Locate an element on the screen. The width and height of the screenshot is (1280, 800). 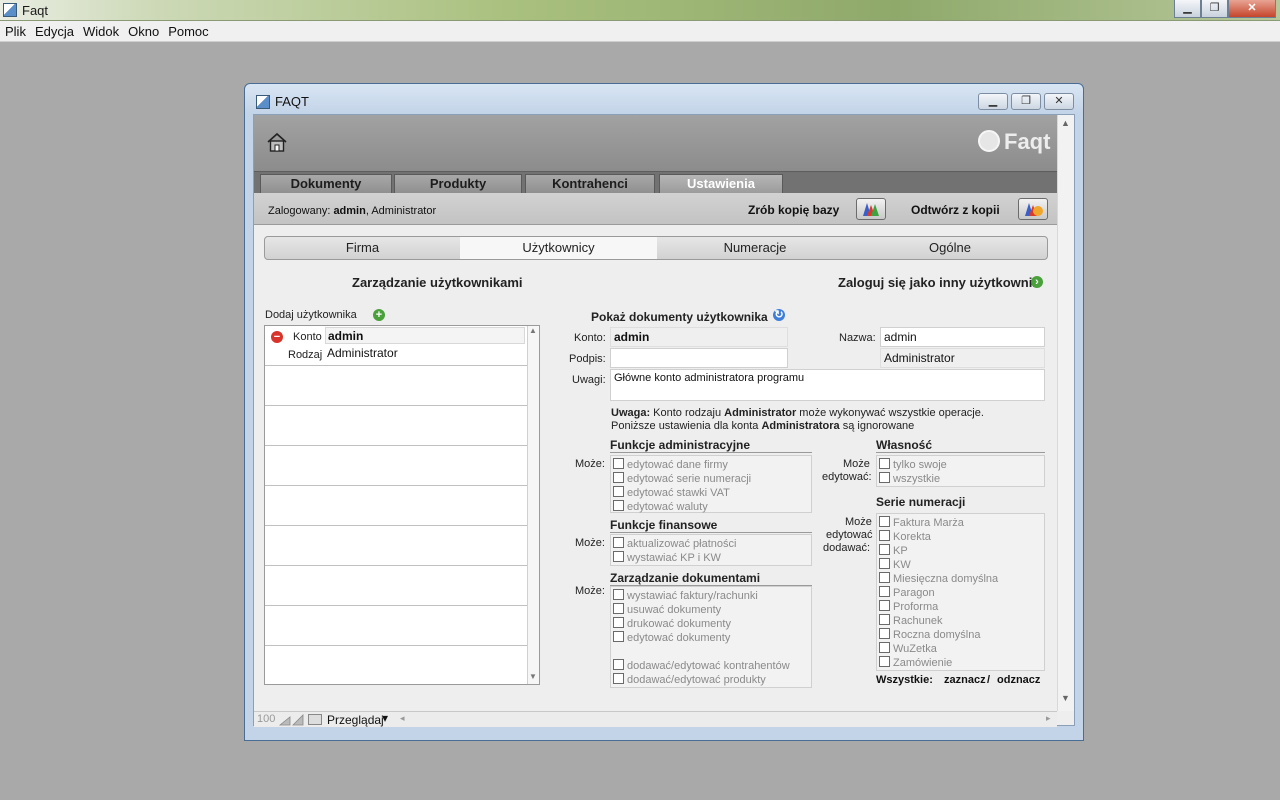
perm-print-docs: drukować dokumenty is located at coordinates (713, 624).